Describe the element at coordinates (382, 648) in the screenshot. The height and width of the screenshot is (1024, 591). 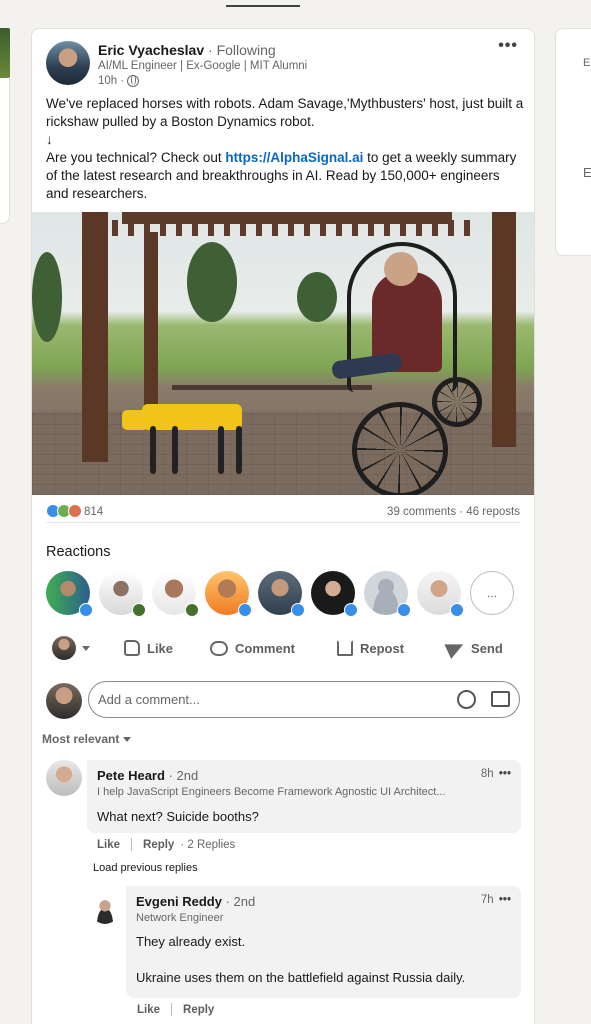
I see `repost-label: Repost` at that location.